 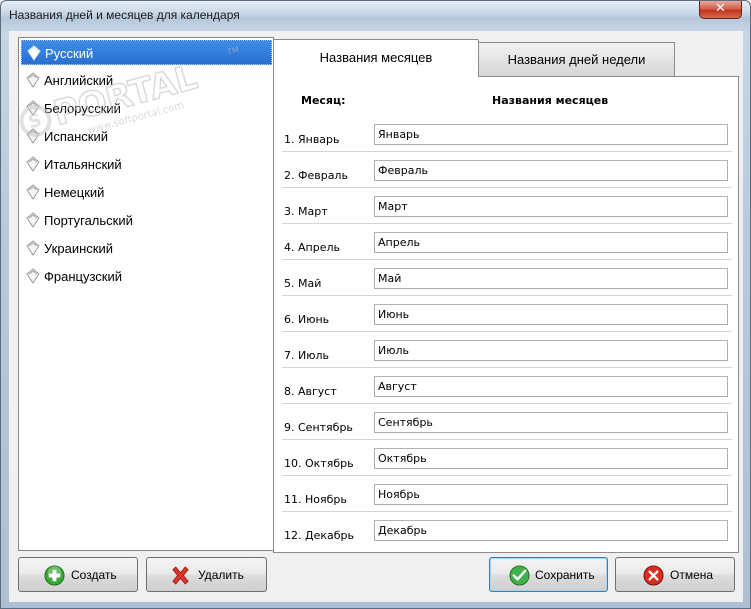 I want to click on save-button: Сохранить, so click(x=548, y=574).